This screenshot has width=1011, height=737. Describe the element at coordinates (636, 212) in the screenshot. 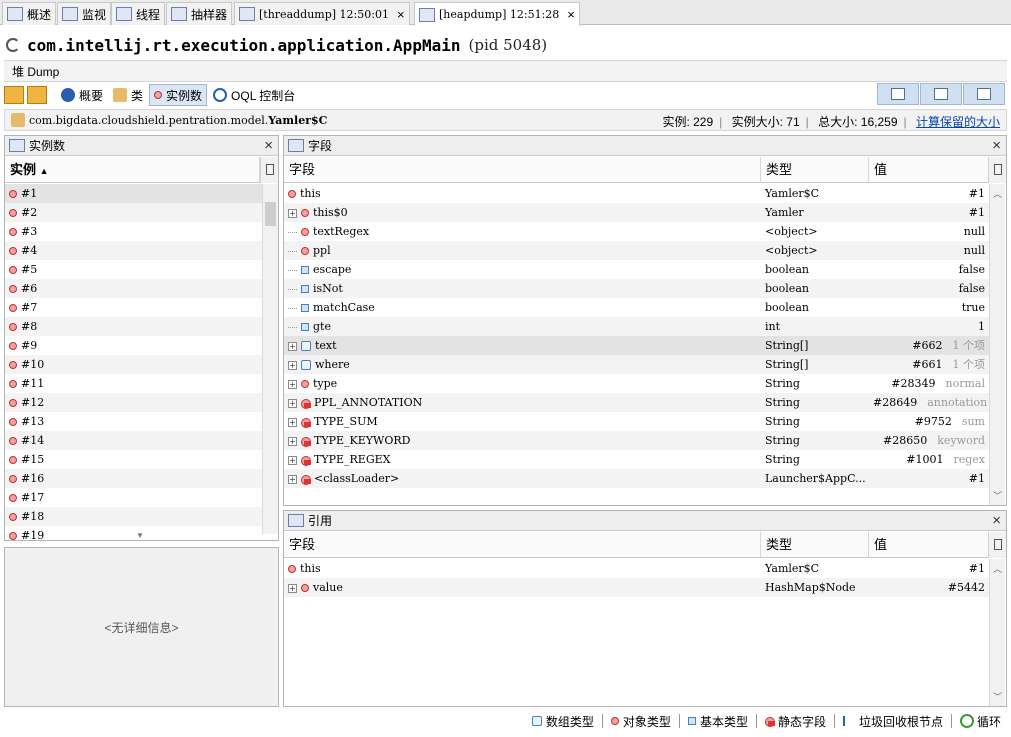

I see `table-row: + this$0 Yamler #1` at that location.